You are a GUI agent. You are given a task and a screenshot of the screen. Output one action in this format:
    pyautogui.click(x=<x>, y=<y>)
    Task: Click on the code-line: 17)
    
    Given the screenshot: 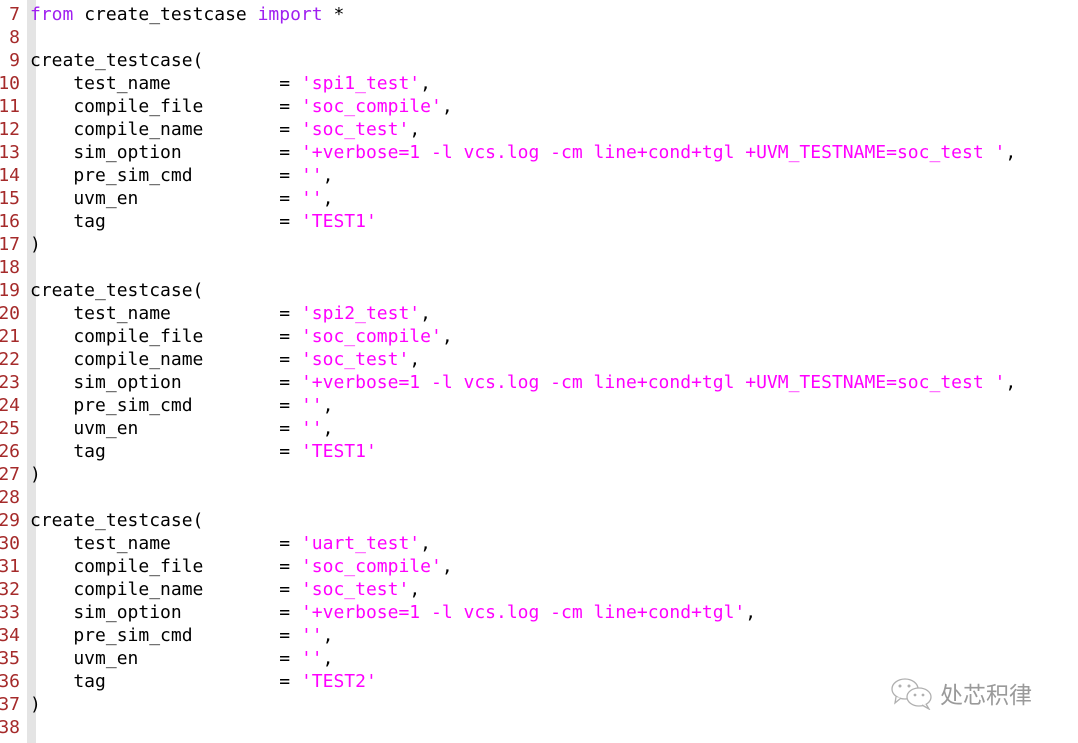 What is the action you would take?
    pyautogui.click(x=539, y=244)
    